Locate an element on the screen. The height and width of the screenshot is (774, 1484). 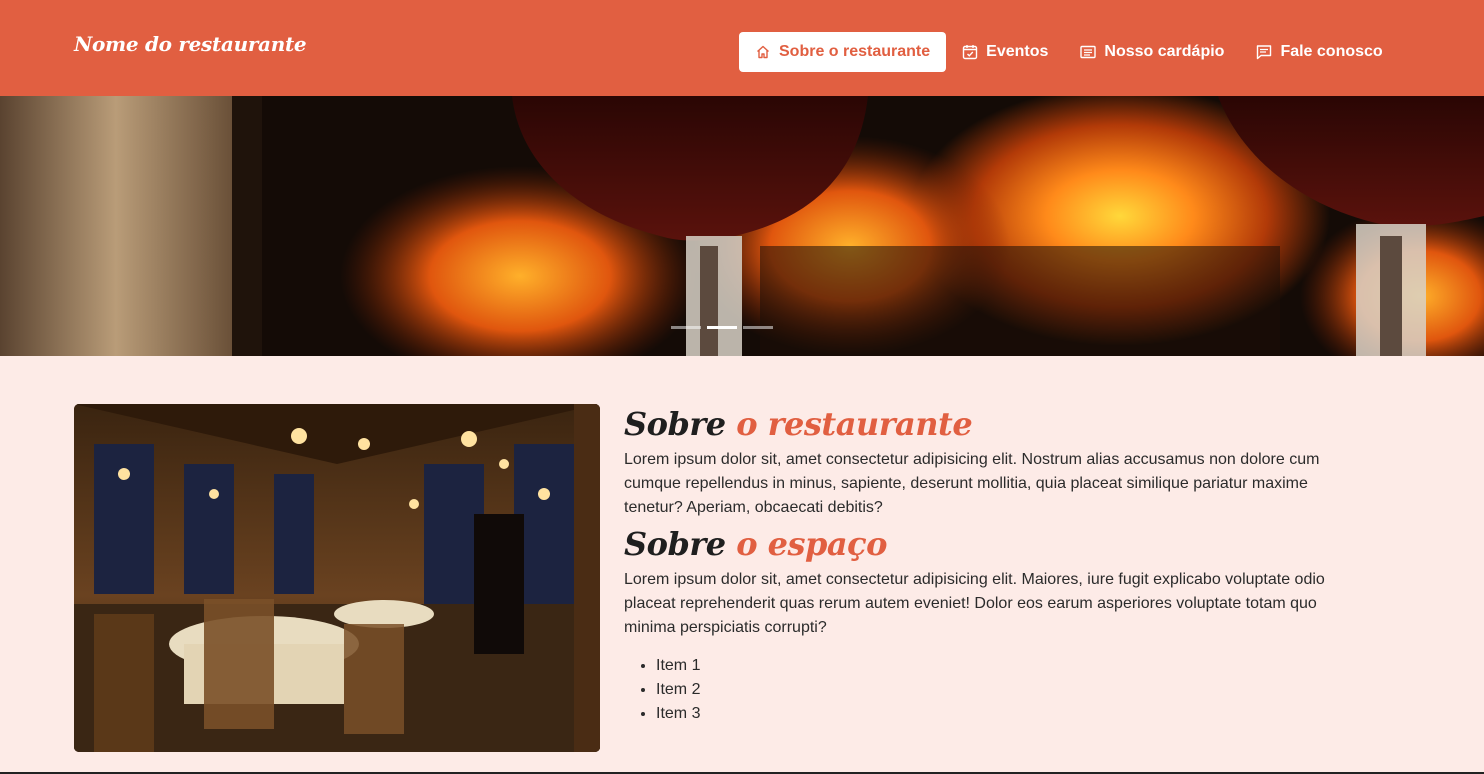
carousel-indicators is located at coordinates (722, 327).